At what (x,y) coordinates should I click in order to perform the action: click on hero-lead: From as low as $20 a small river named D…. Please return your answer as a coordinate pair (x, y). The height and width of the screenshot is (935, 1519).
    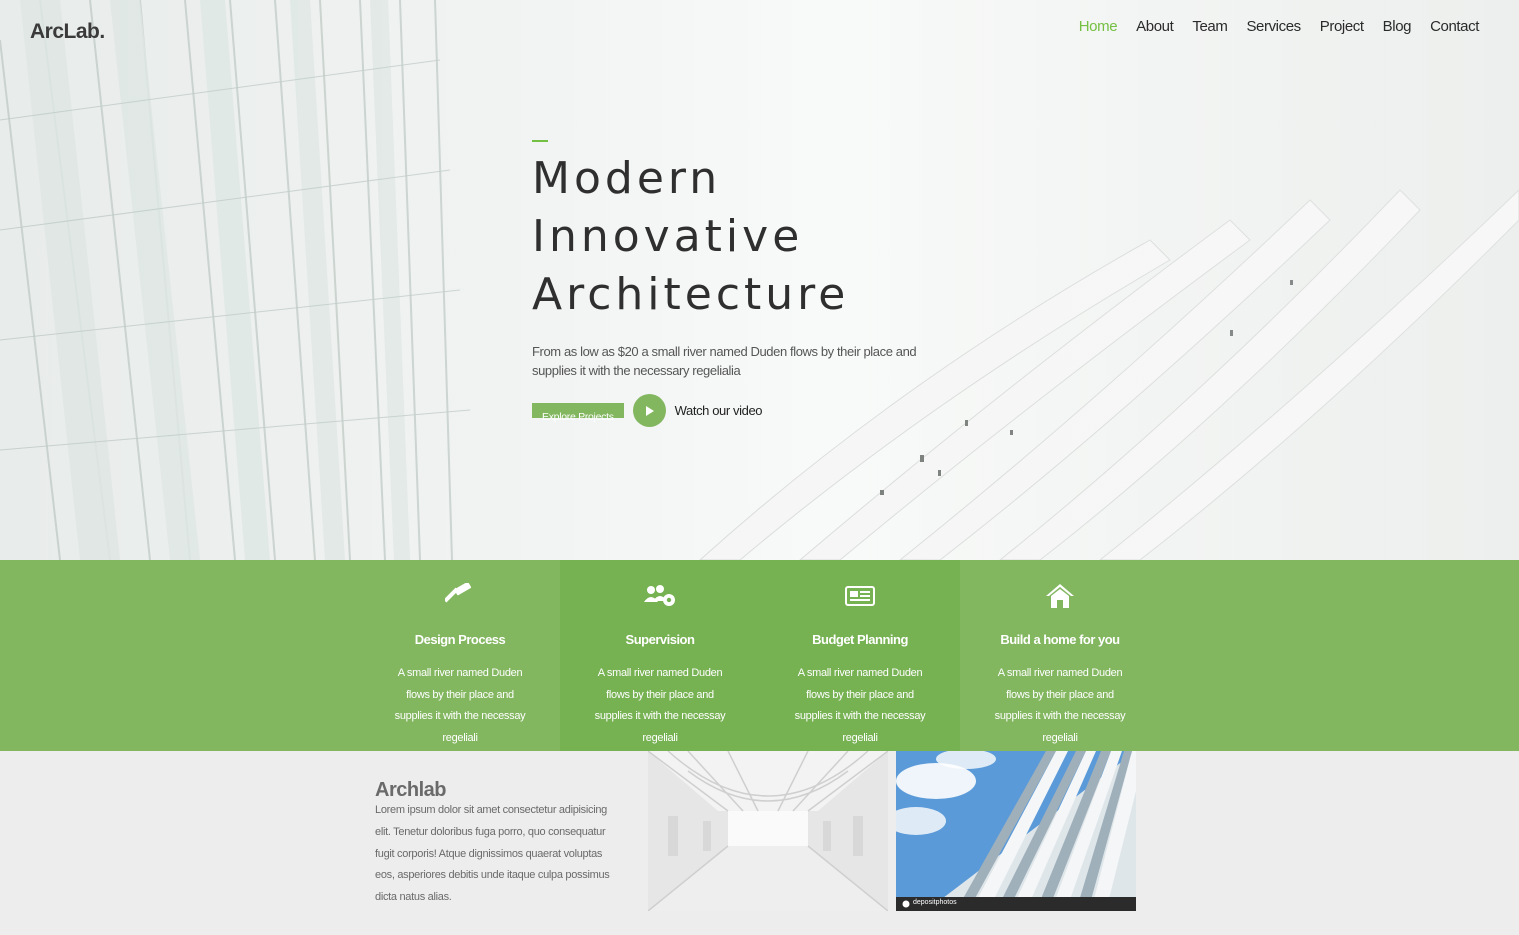
    Looking at the image, I should click on (724, 361).